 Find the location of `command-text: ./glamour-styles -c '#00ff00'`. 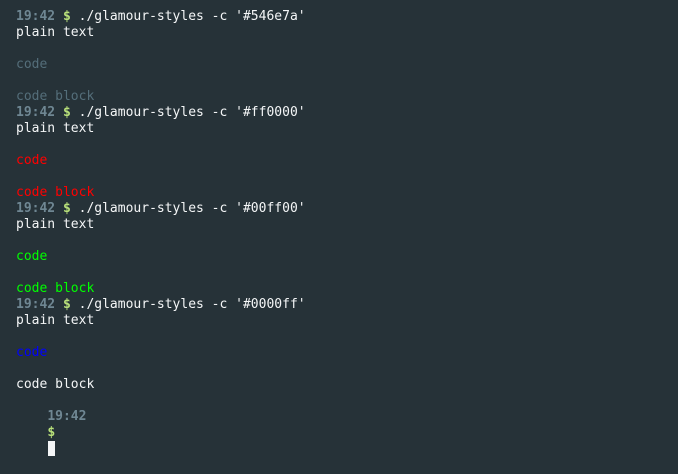

command-text: ./glamour-styles -c '#00ff00' is located at coordinates (192, 208).